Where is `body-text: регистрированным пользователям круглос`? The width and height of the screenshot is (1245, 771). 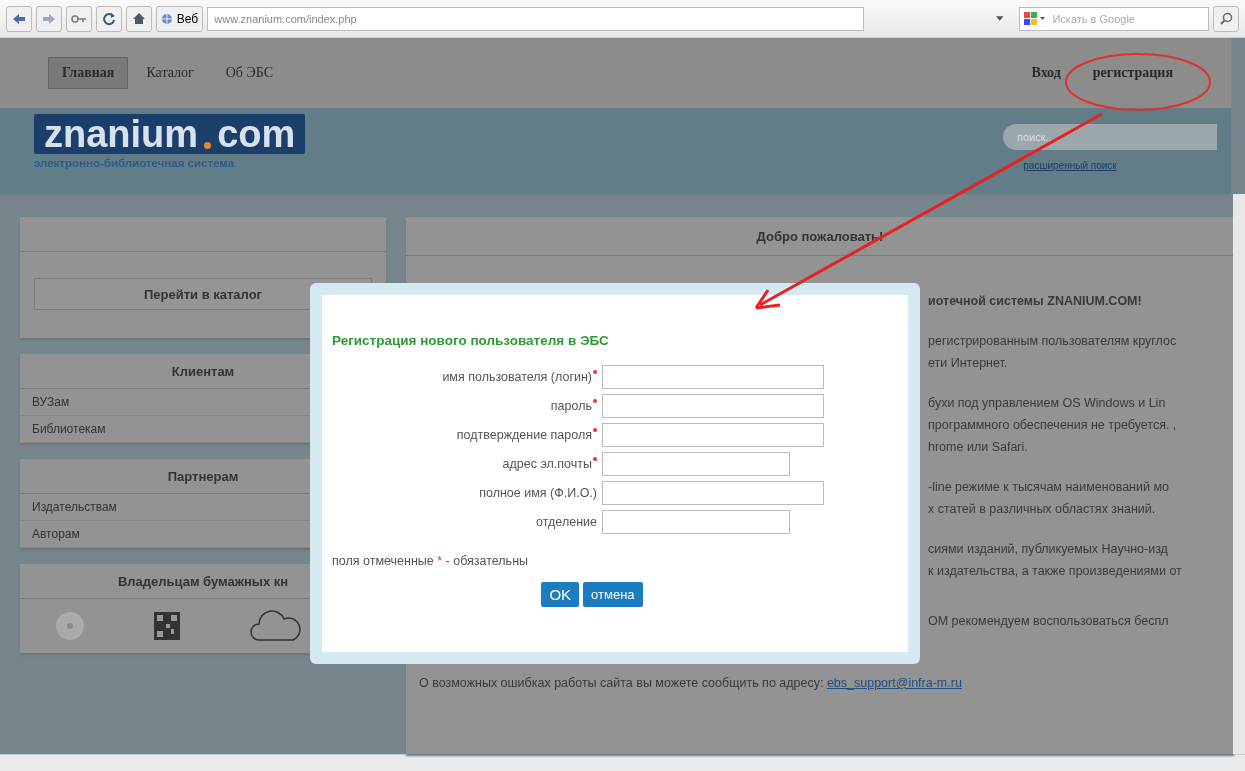
body-text: регистрированным пользователям круглос is located at coordinates (1053, 341).